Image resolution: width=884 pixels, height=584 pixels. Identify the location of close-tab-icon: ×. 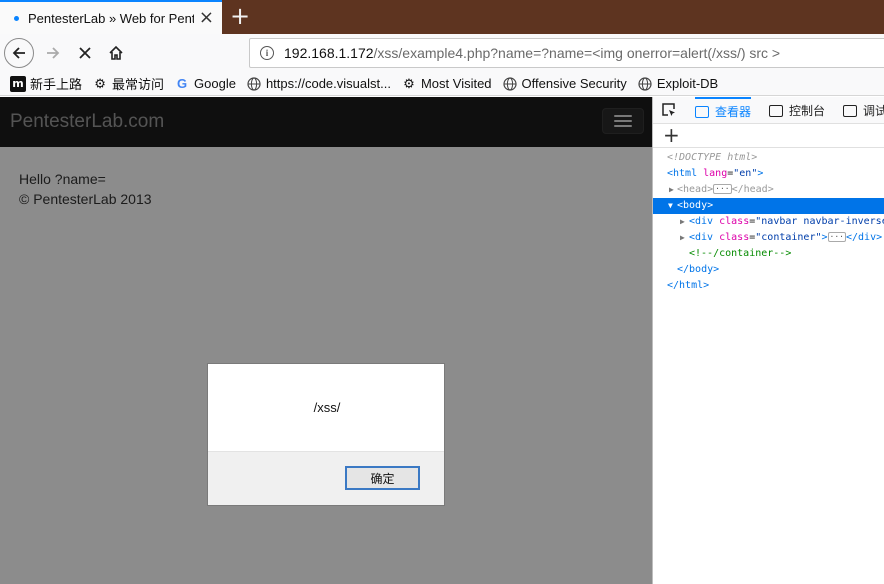
(206, 18).